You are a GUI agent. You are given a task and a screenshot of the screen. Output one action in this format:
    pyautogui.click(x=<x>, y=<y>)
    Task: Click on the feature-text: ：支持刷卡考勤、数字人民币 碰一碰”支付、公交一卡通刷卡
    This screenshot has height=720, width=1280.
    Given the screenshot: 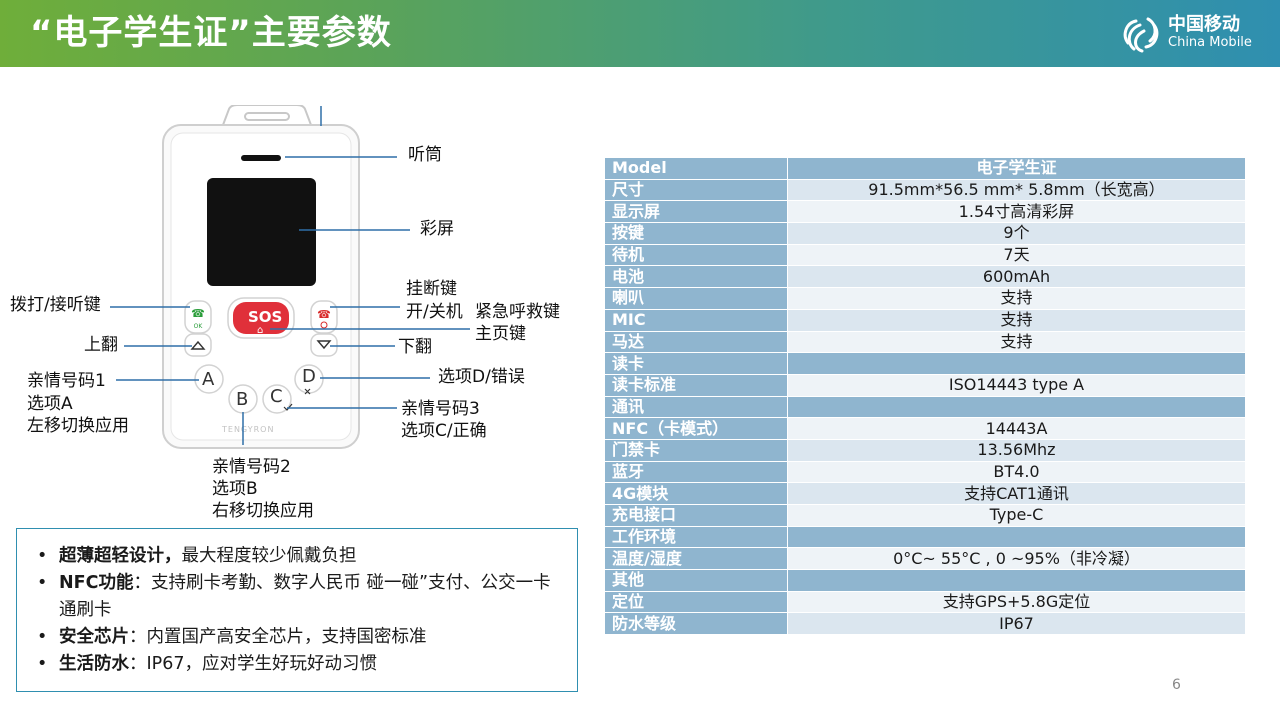 What is the action you would take?
    pyautogui.click(x=305, y=596)
    